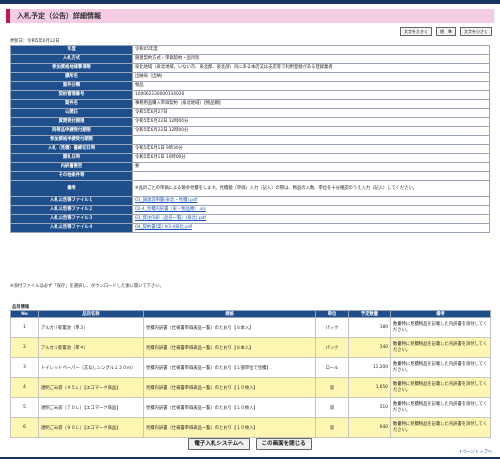 This screenshot has height=459, width=500. Describe the element at coordinates (24, 314) in the screenshot. I see `col-header-no: No` at that location.